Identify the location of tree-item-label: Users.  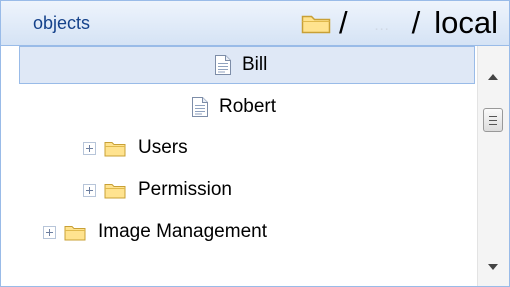
(163, 147).